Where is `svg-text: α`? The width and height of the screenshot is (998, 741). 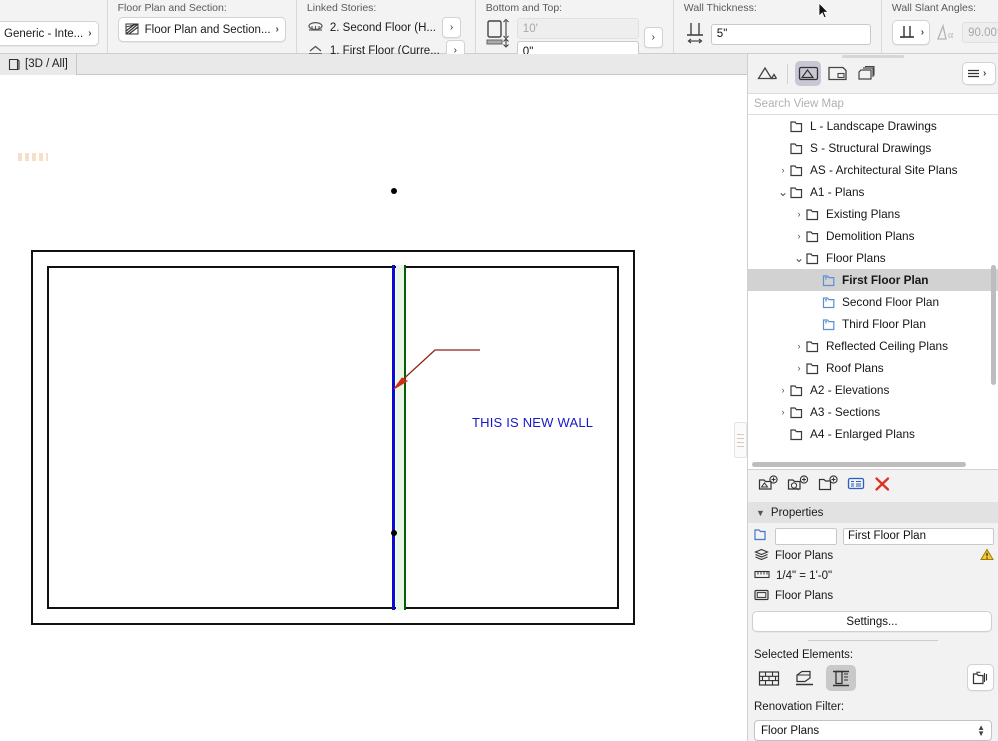 svg-text: α is located at coordinates (951, 35).